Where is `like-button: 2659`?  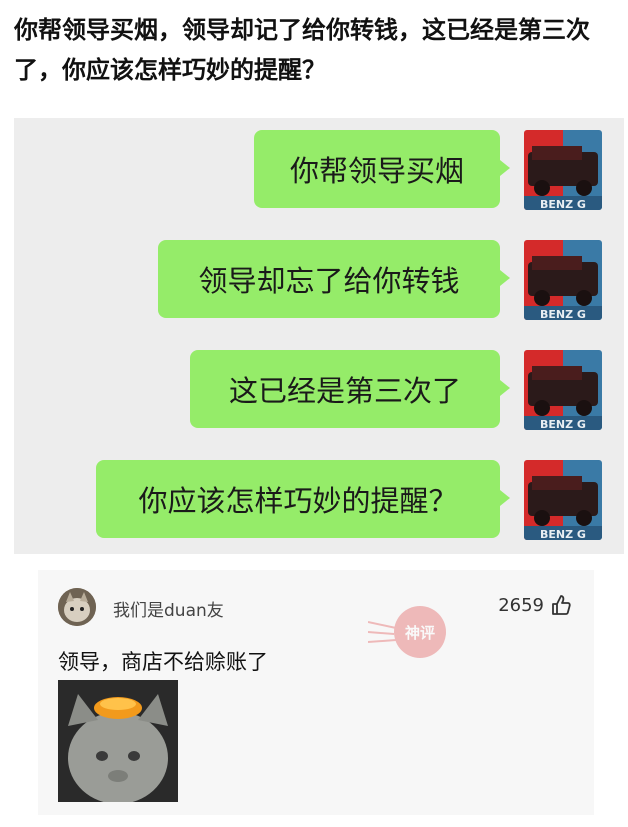 like-button: 2659 is located at coordinates (535, 605).